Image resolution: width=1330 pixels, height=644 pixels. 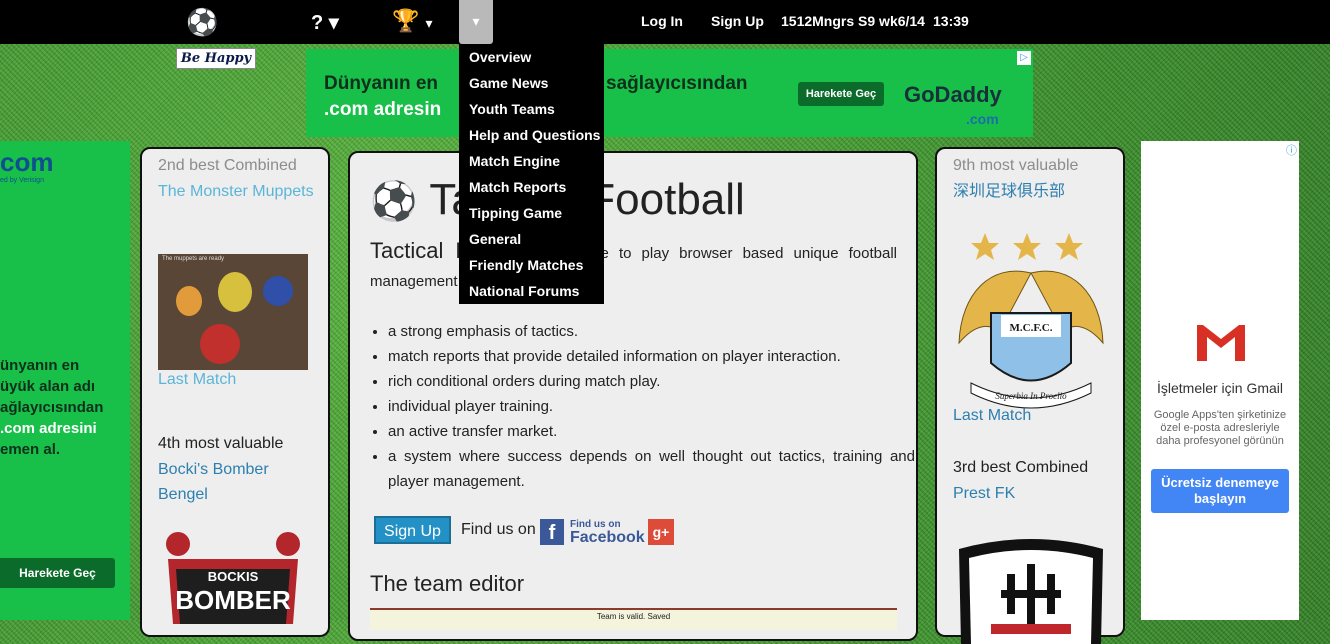 What do you see at coordinates (193, 259) in the screenshot?
I see `muppets-image-caption: The muppets are ready` at bounding box center [193, 259].